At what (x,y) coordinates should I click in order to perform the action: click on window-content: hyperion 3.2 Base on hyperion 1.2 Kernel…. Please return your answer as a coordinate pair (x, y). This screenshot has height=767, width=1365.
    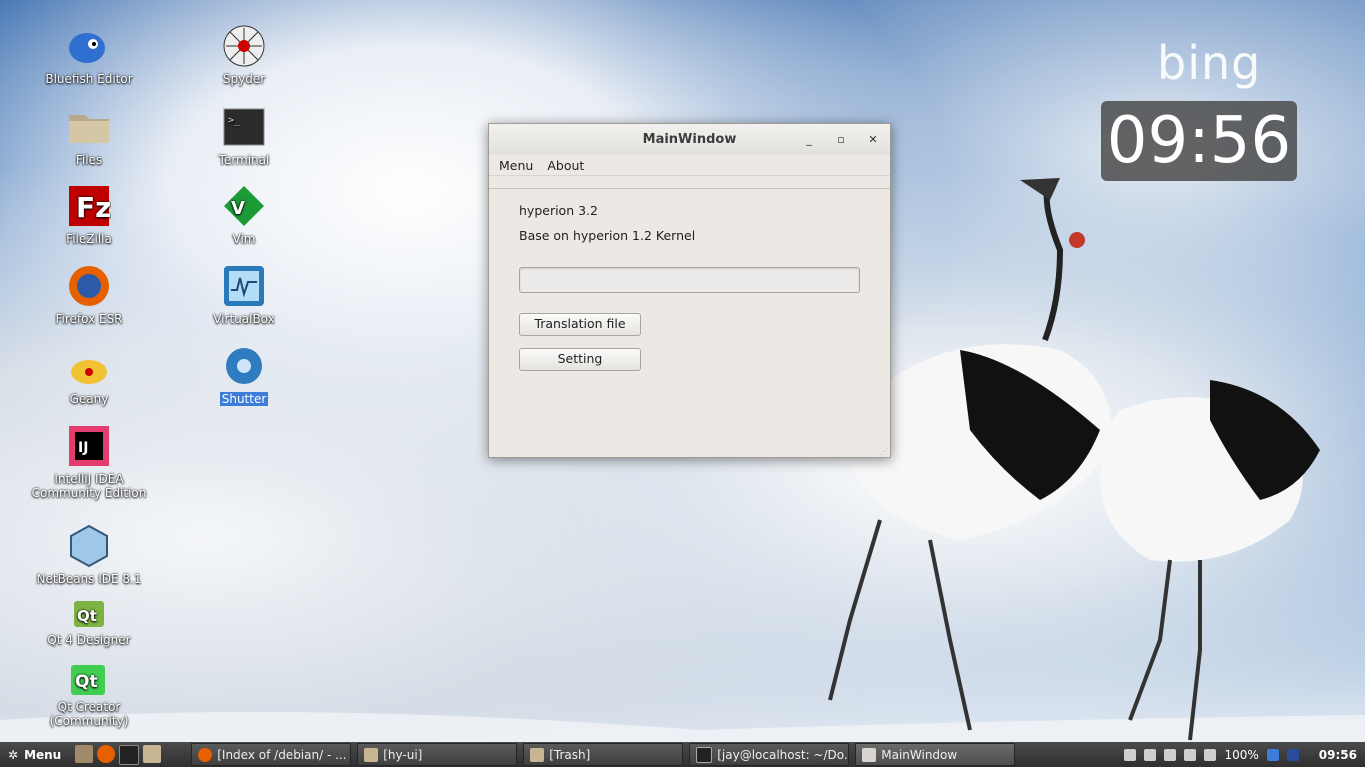
    Looking at the image, I should click on (689, 286).